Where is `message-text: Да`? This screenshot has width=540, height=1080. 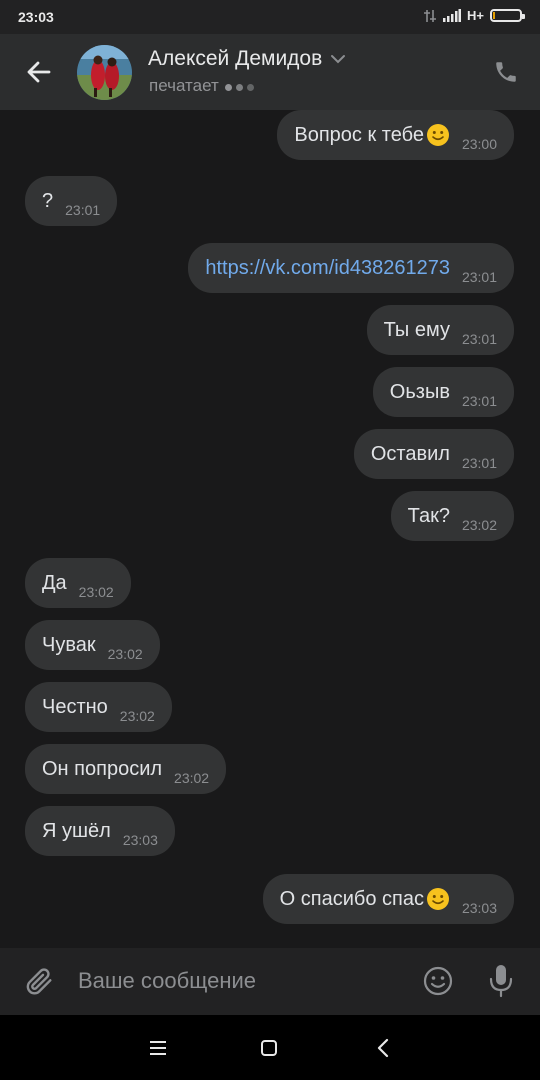
message-text: Да is located at coordinates (54, 582).